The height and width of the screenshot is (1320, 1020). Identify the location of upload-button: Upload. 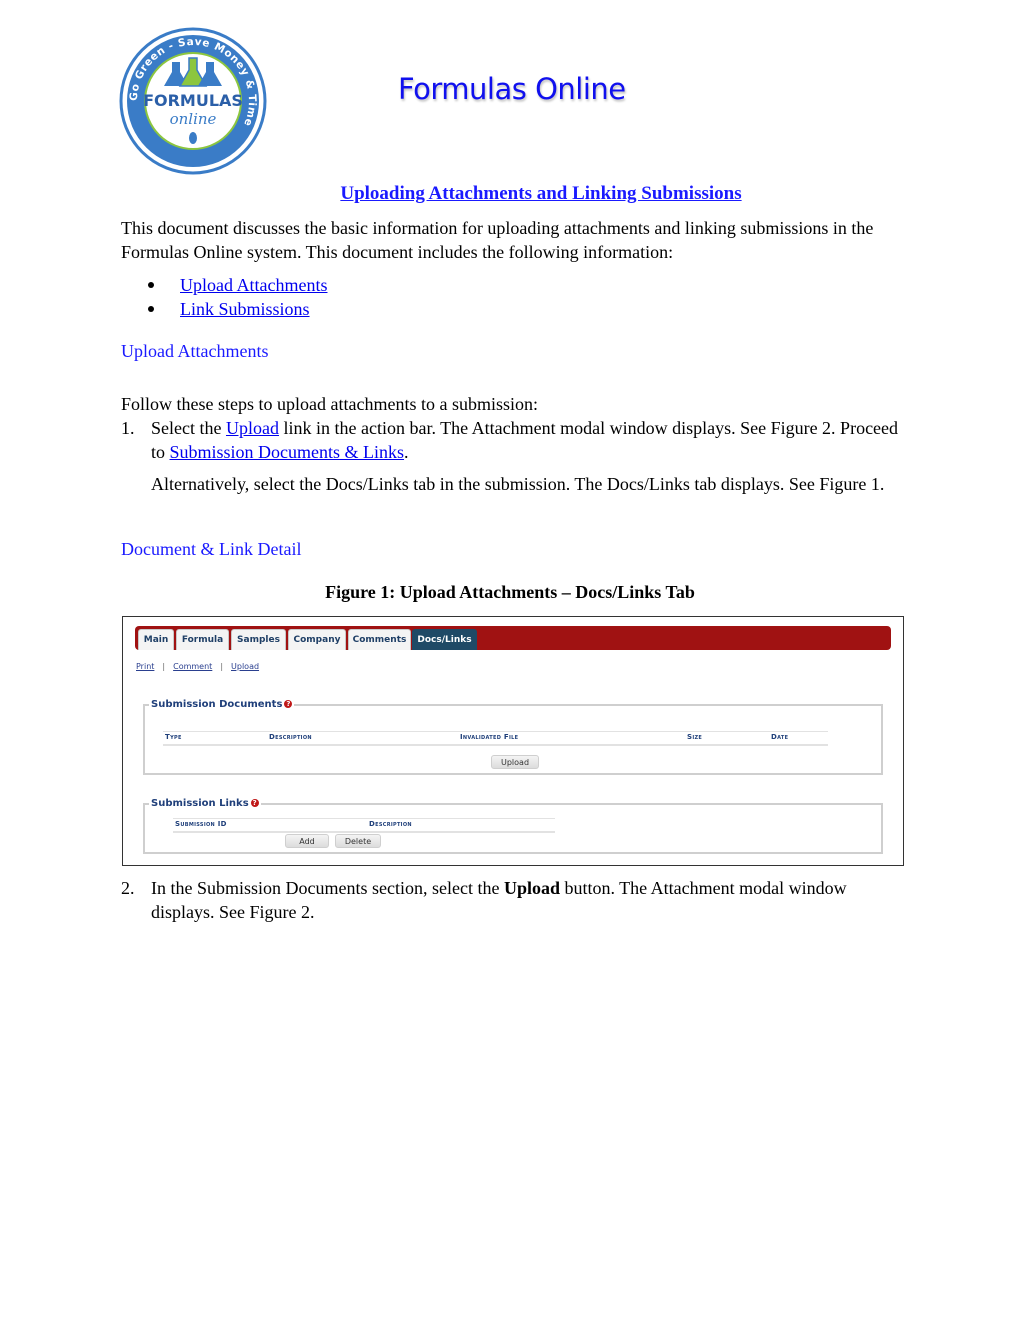
(515, 762).